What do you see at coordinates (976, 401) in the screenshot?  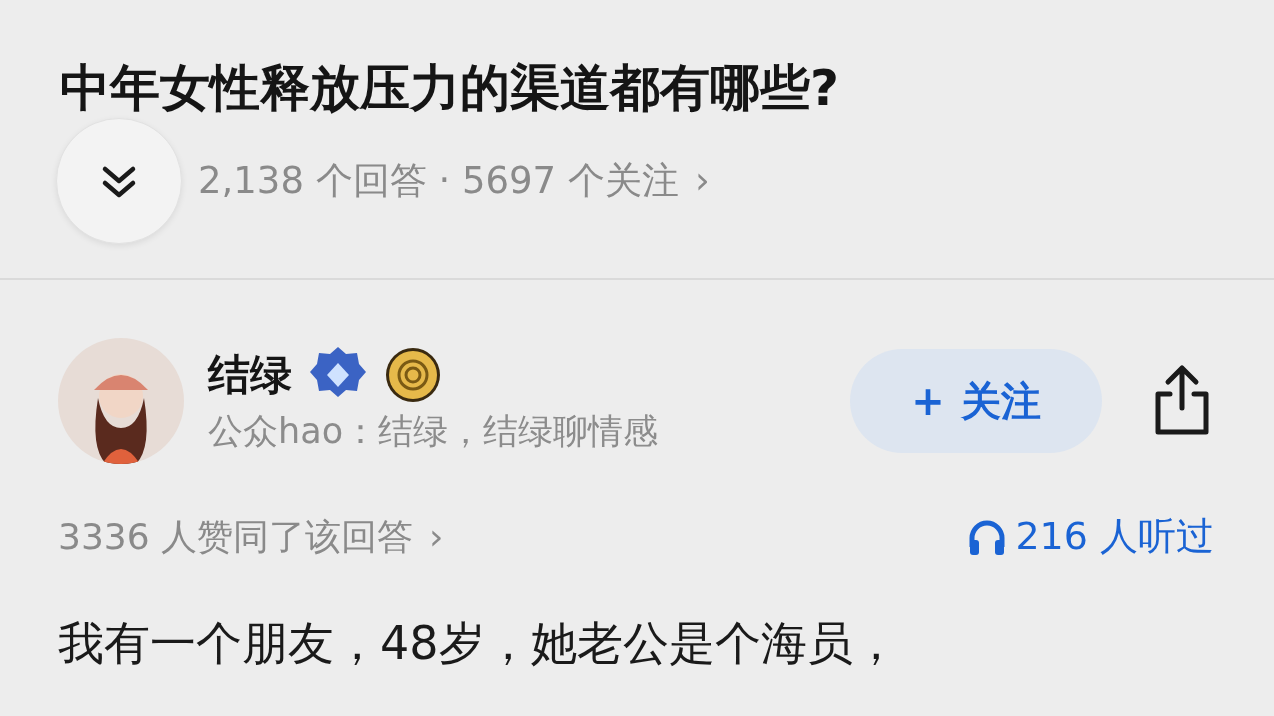 I see `follow-button: + 关注` at bounding box center [976, 401].